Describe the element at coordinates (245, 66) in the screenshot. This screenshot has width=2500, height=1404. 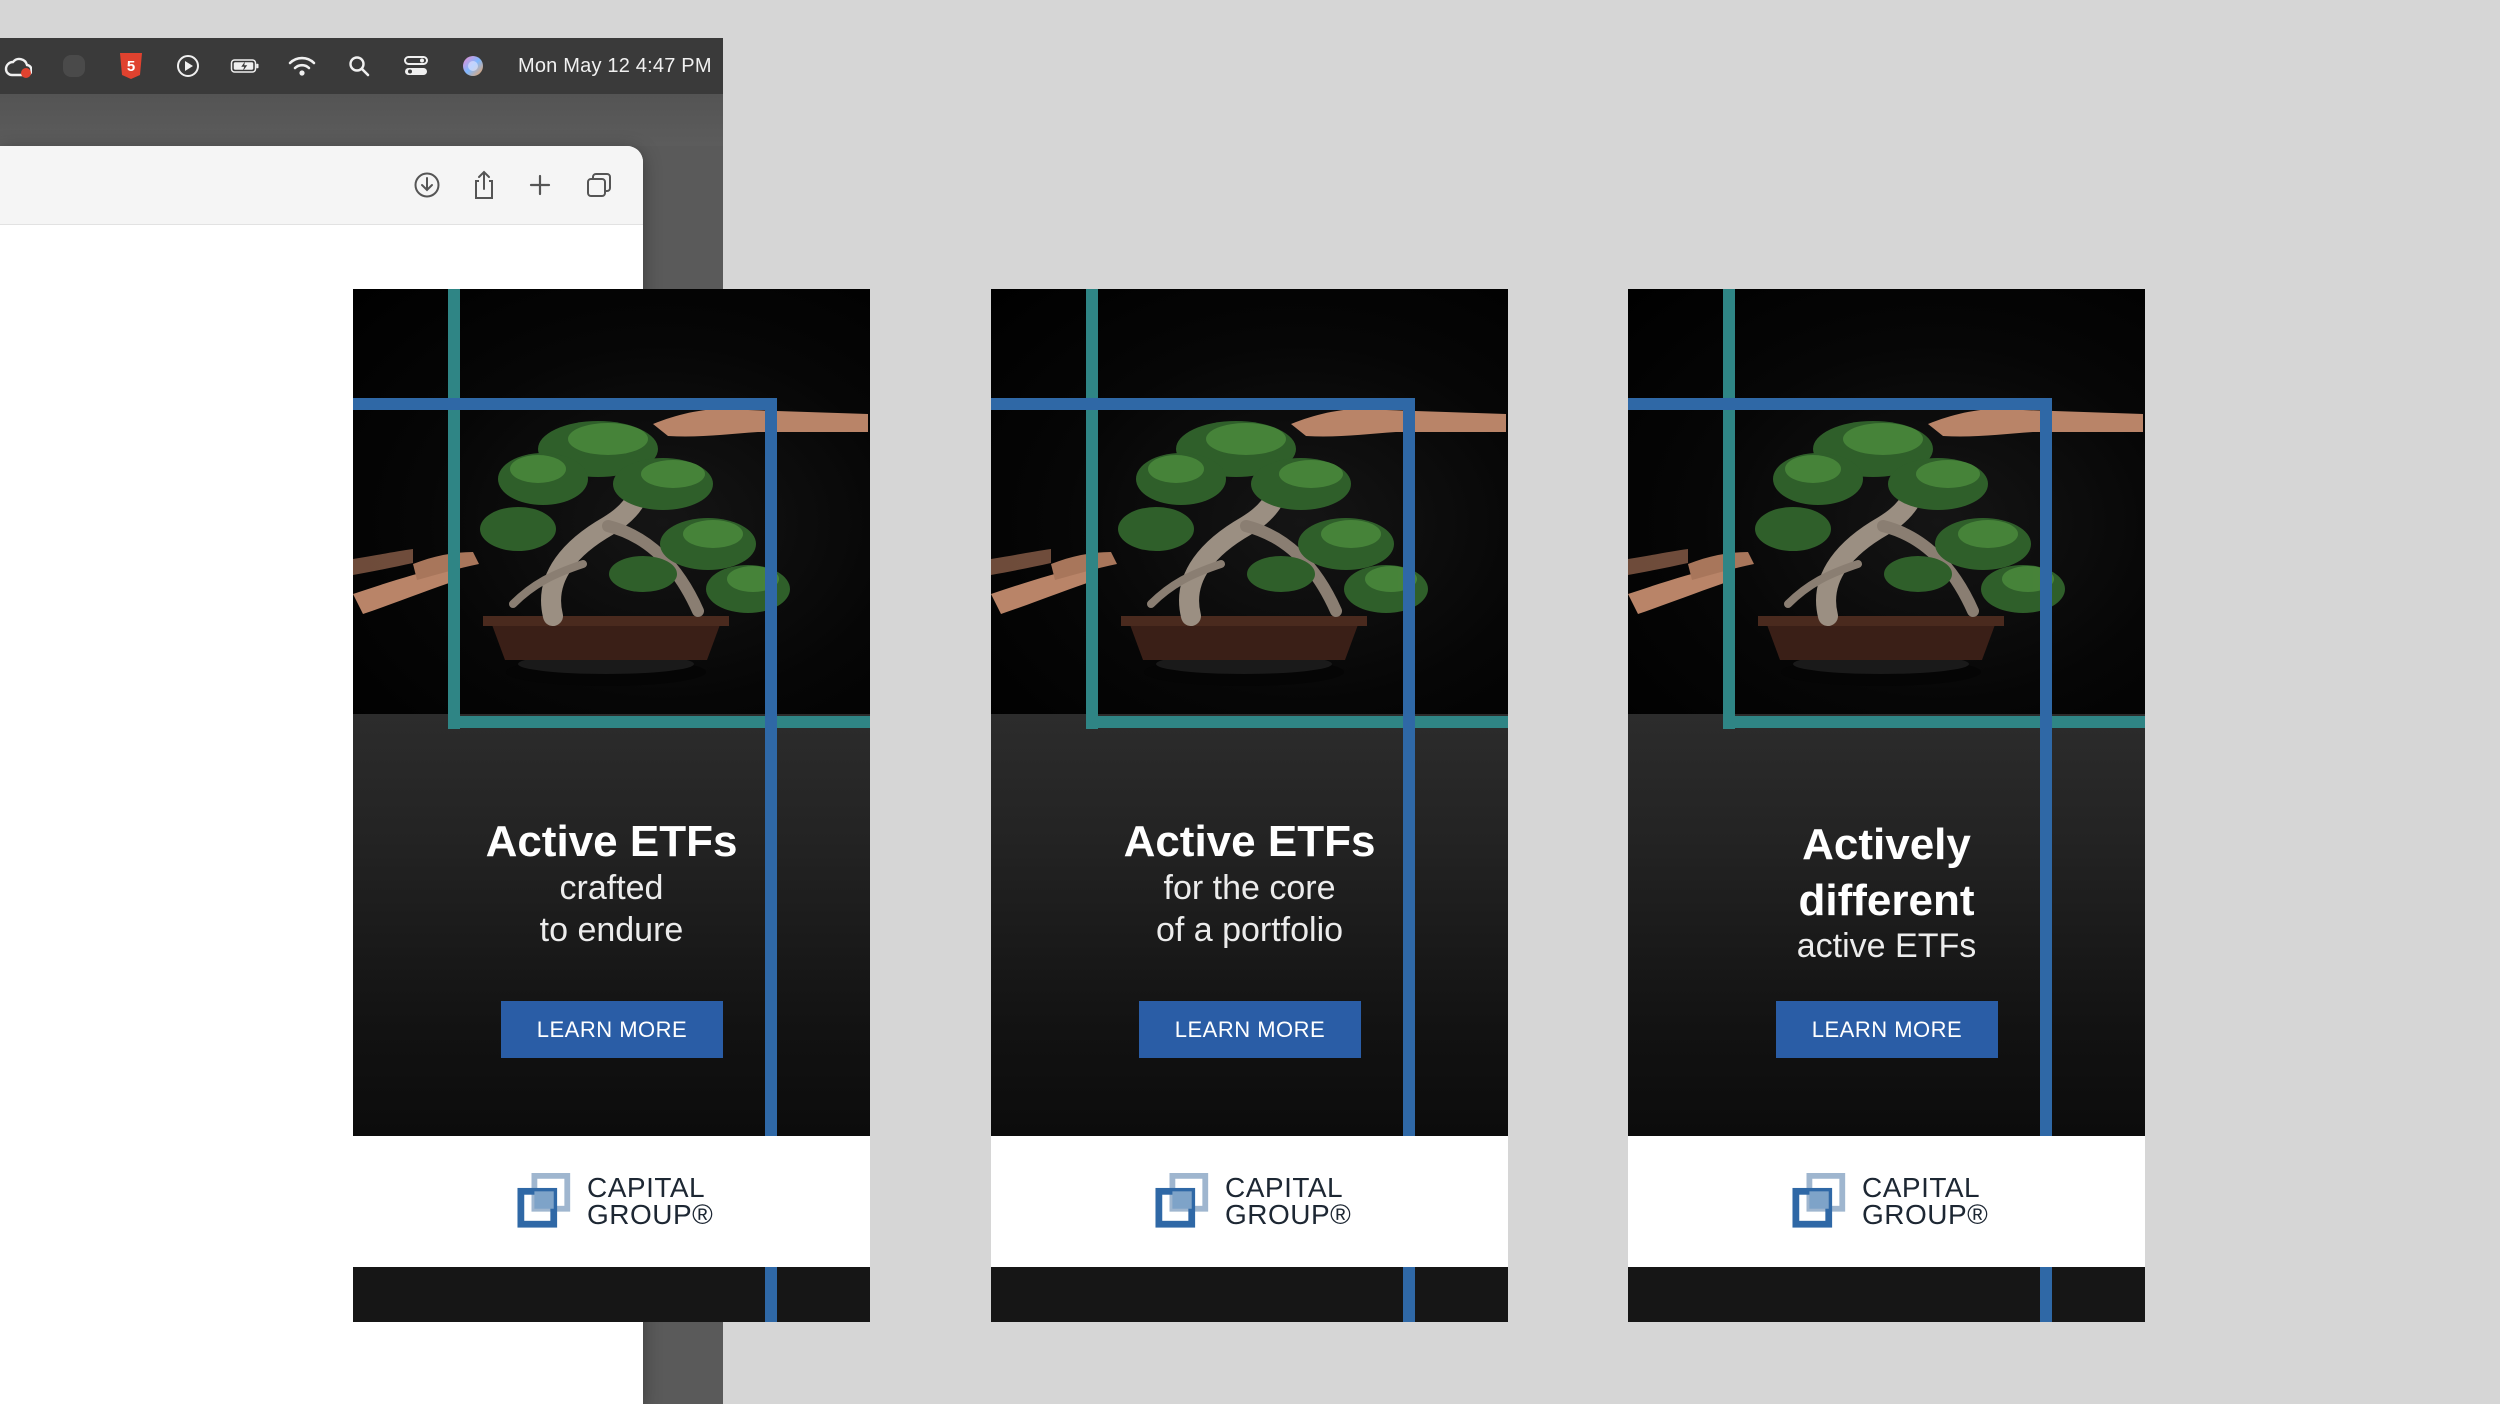
I see `battery-icon` at that location.